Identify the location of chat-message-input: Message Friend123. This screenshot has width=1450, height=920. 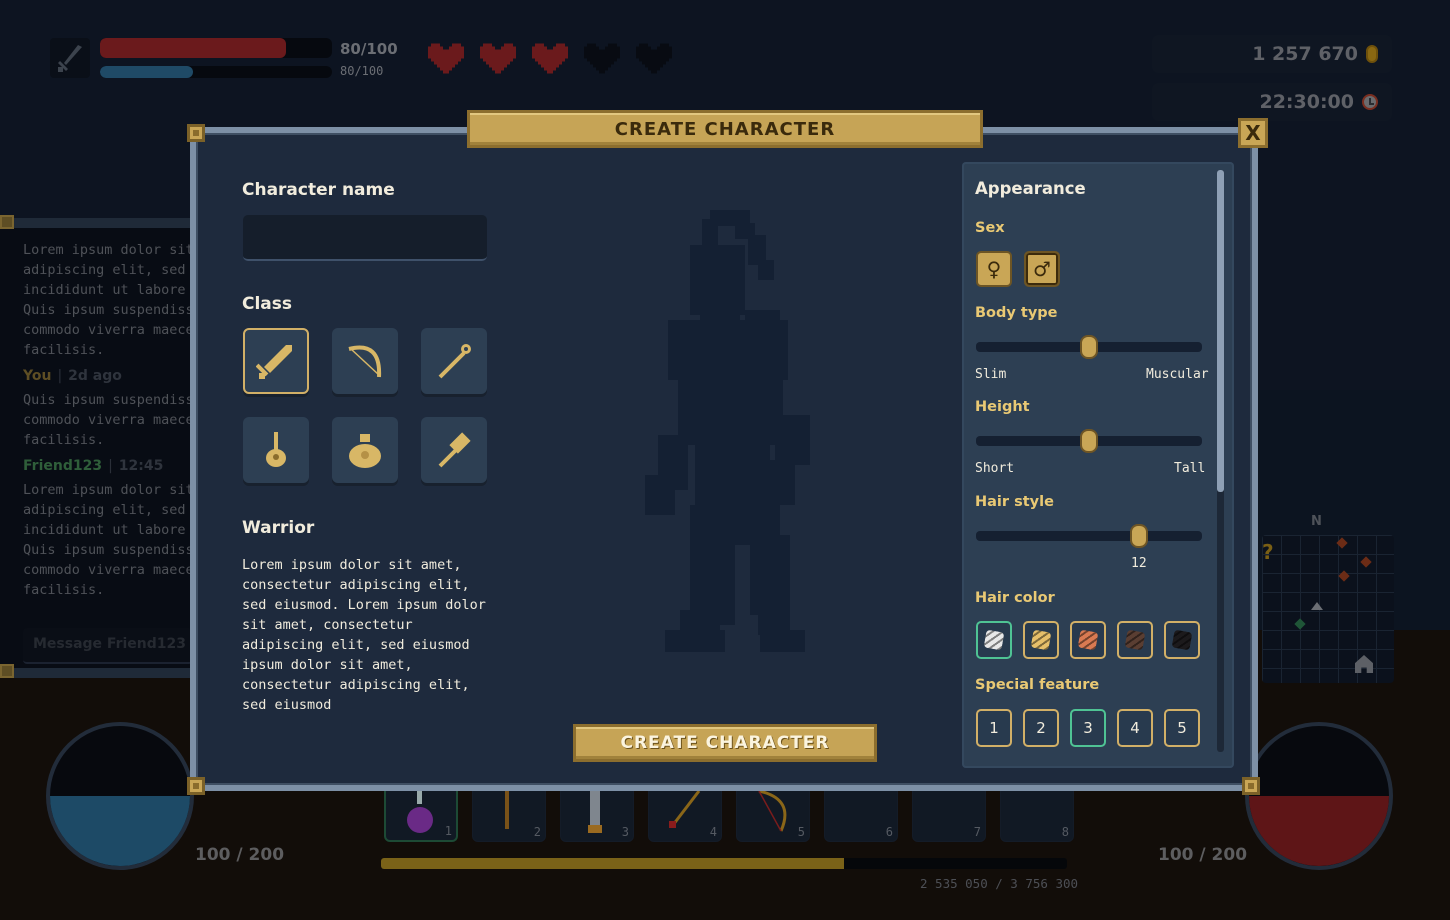
(108, 646).